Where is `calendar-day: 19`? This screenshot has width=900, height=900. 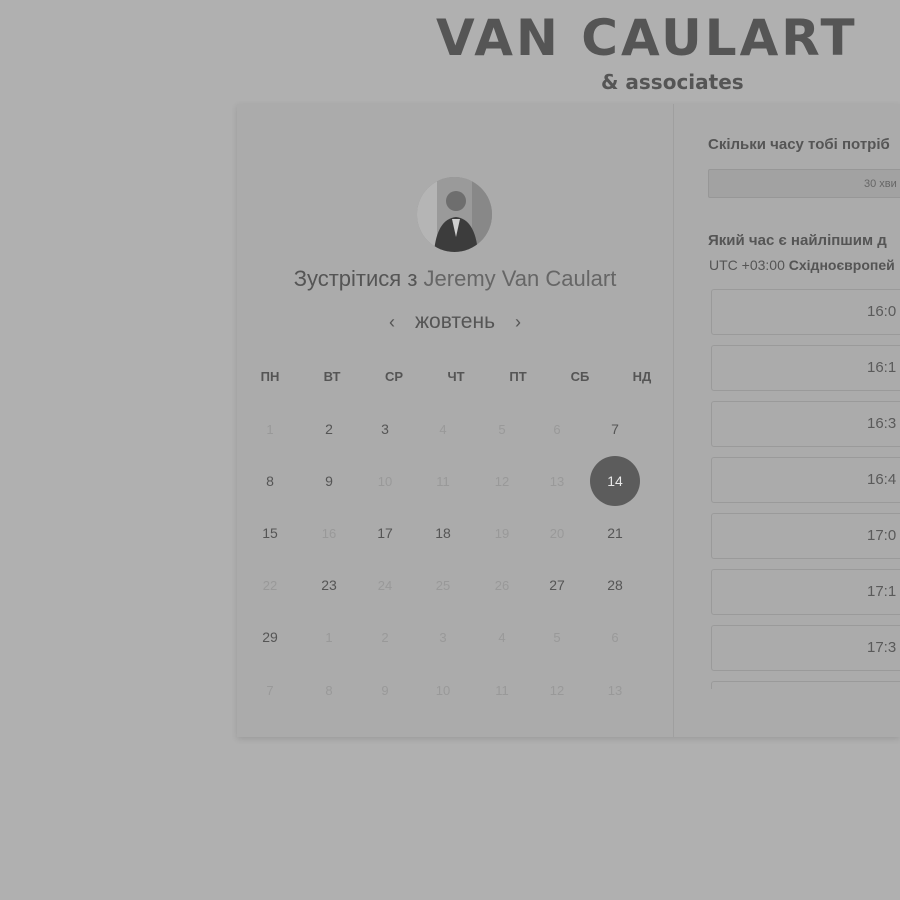
calendar-day: 19 is located at coordinates (502, 533).